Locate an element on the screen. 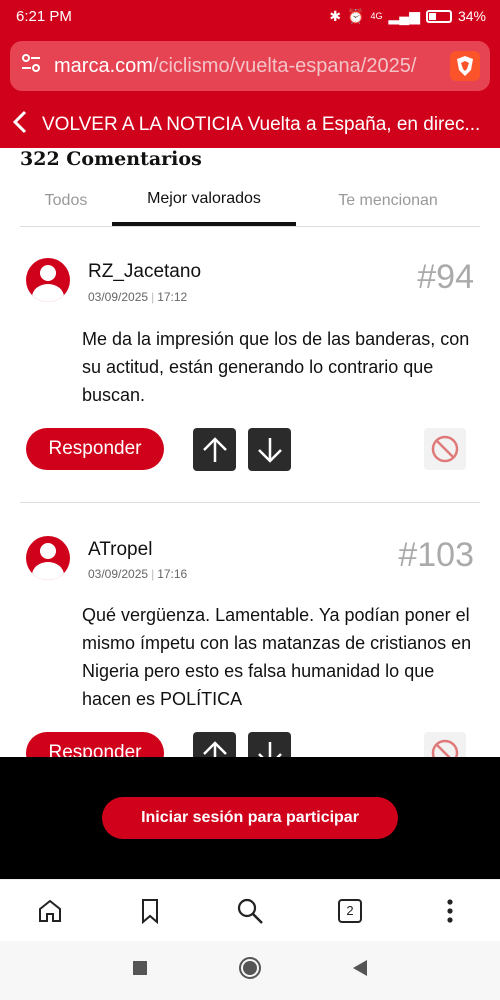 The height and width of the screenshot is (1000, 500). battery-icon is located at coordinates (438, 16).